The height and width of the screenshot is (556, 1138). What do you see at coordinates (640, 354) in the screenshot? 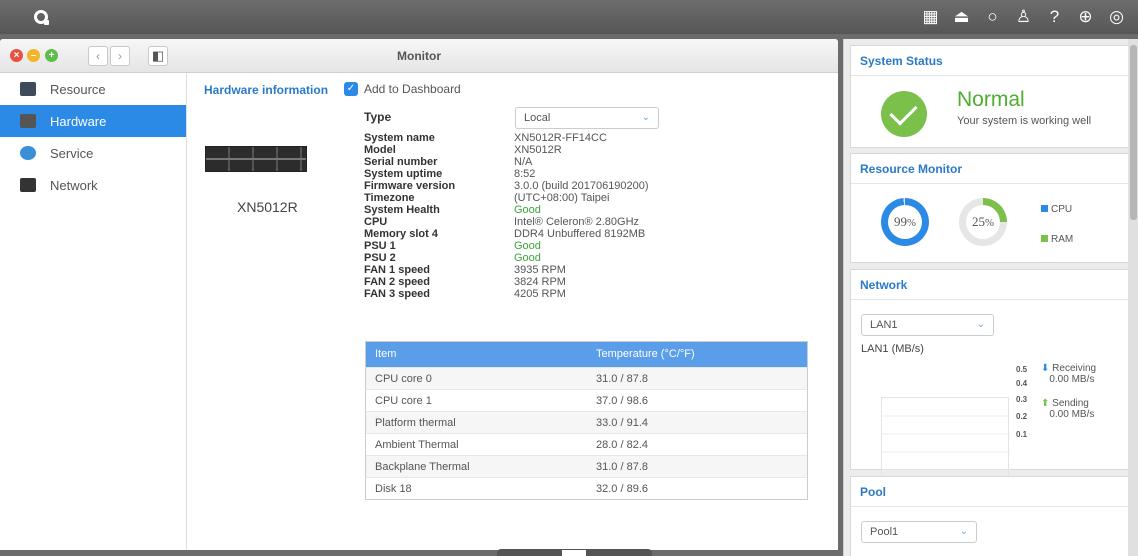
I see `column-header-temperature: Temperature (°C/°F)` at bounding box center [640, 354].